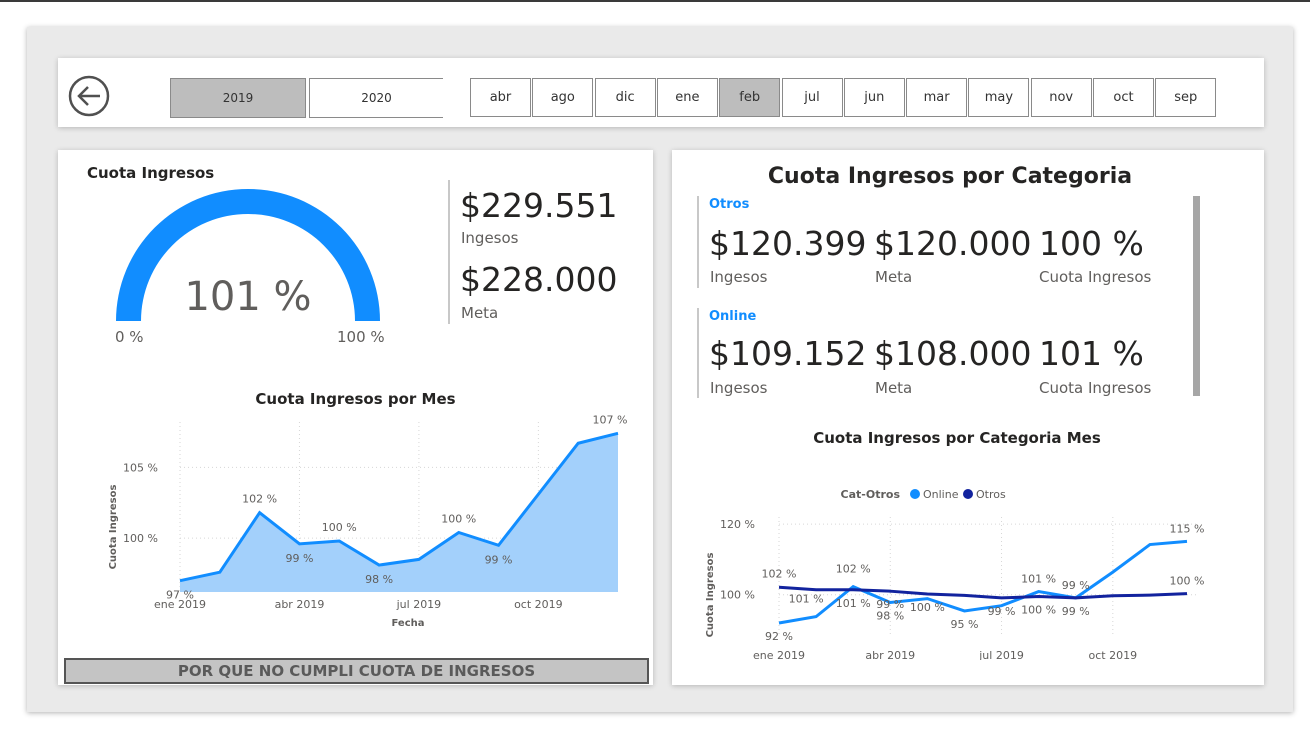 The height and width of the screenshot is (745, 1310). What do you see at coordinates (788, 243) in the screenshot?
I see `otros-ingresos-value: $120.399` at bounding box center [788, 243].